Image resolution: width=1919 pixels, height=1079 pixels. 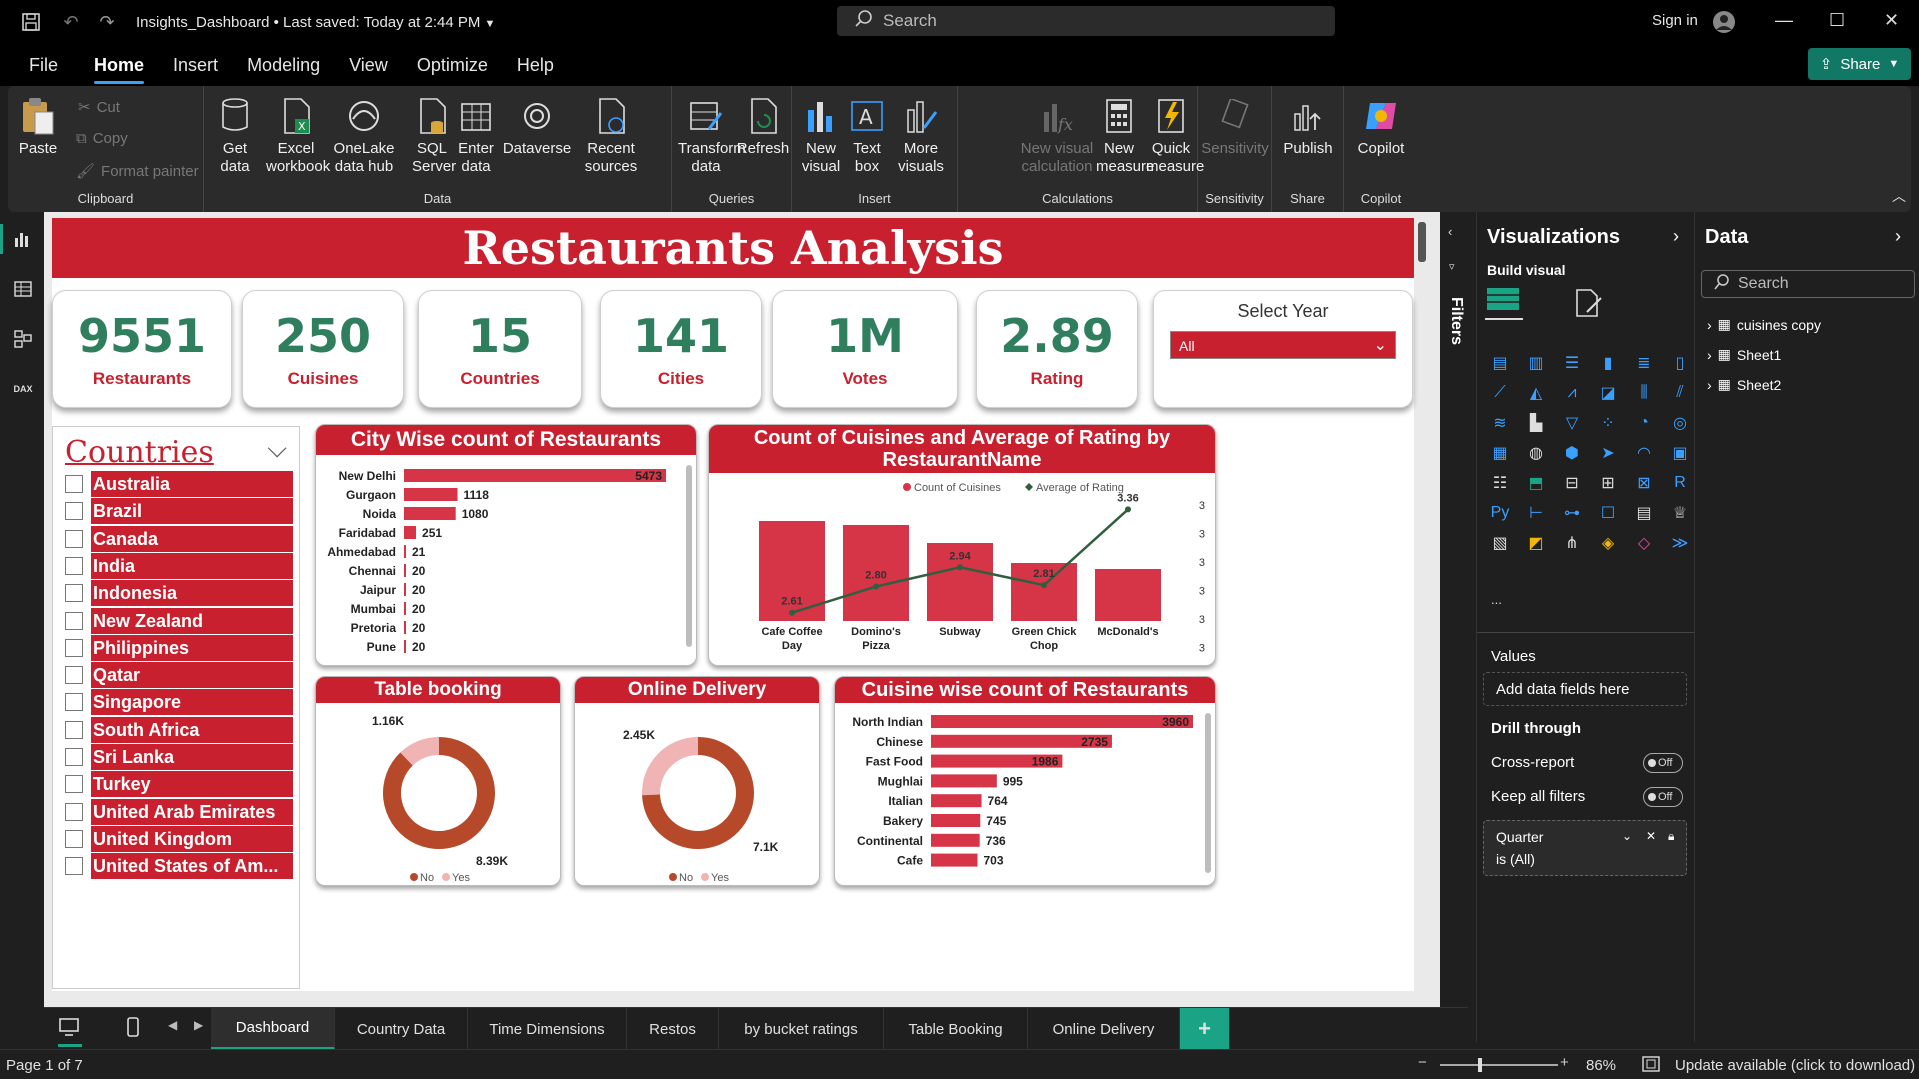 I want to click on country-option: Indonesia, so click(x=179, y=593).